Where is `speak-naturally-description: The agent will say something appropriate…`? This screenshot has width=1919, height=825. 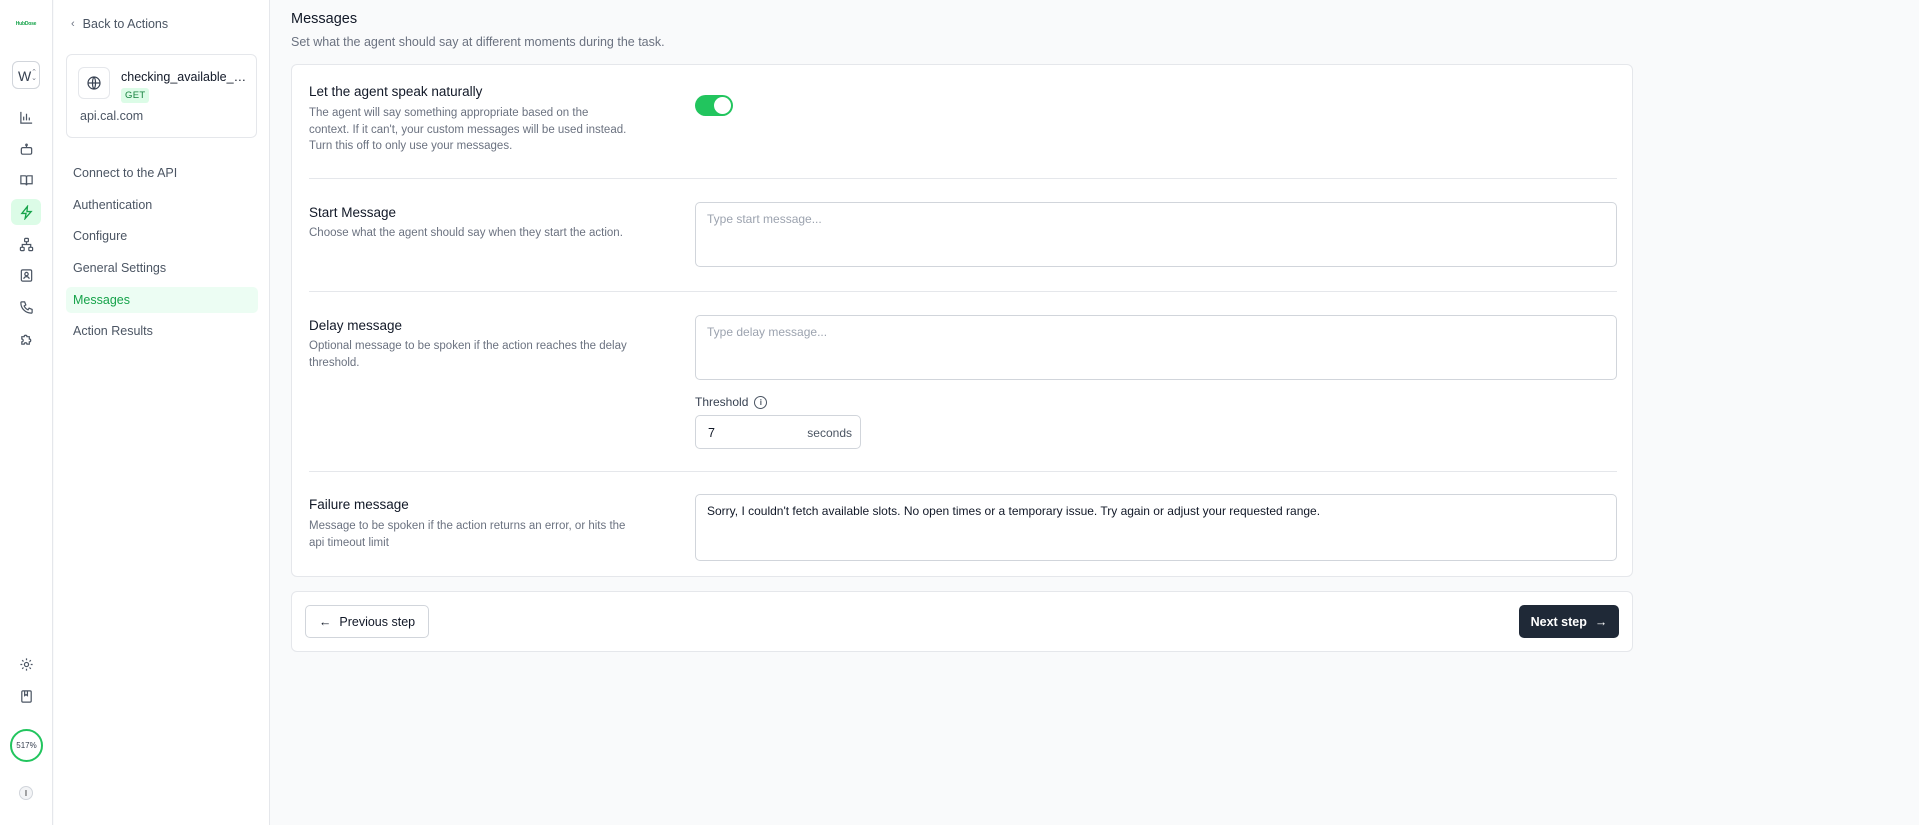
speak-naturally-description: The agent will say something appropriate… is located at coordinates (468, 129).